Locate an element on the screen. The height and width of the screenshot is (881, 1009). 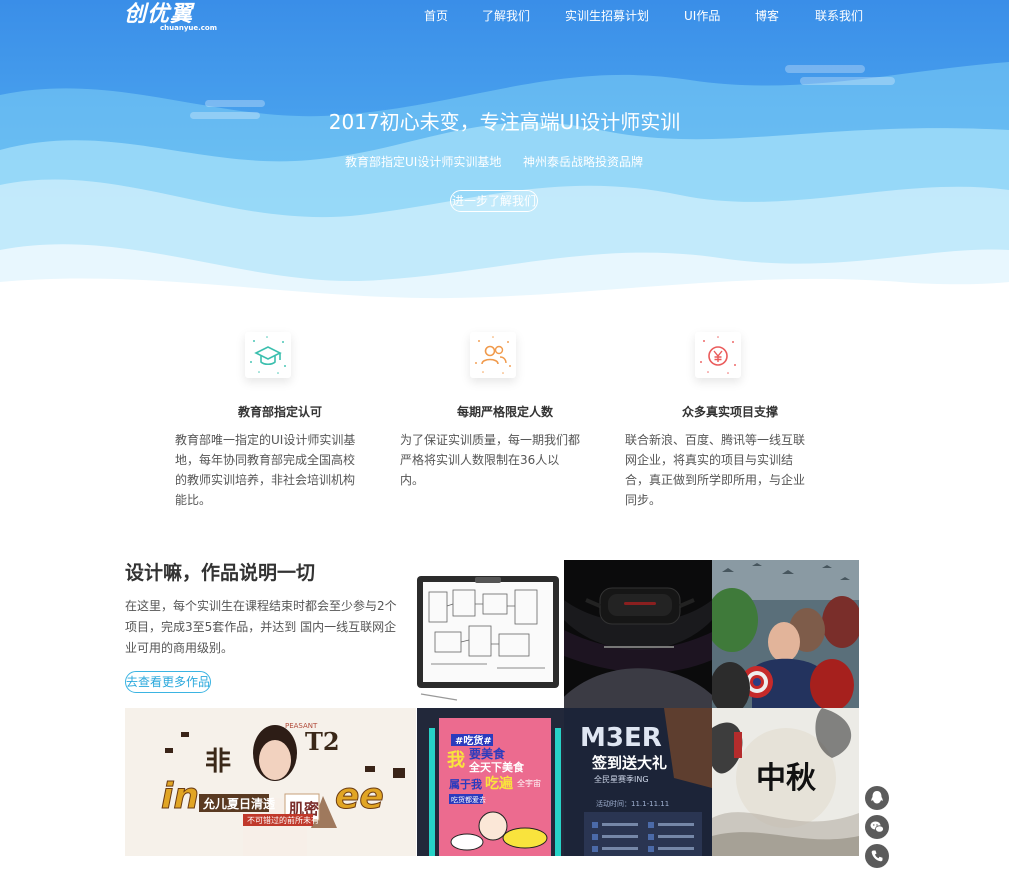
hero-subtitle-right: 神州泰岳战略投资品牌 is located at coordinates (583, 162).